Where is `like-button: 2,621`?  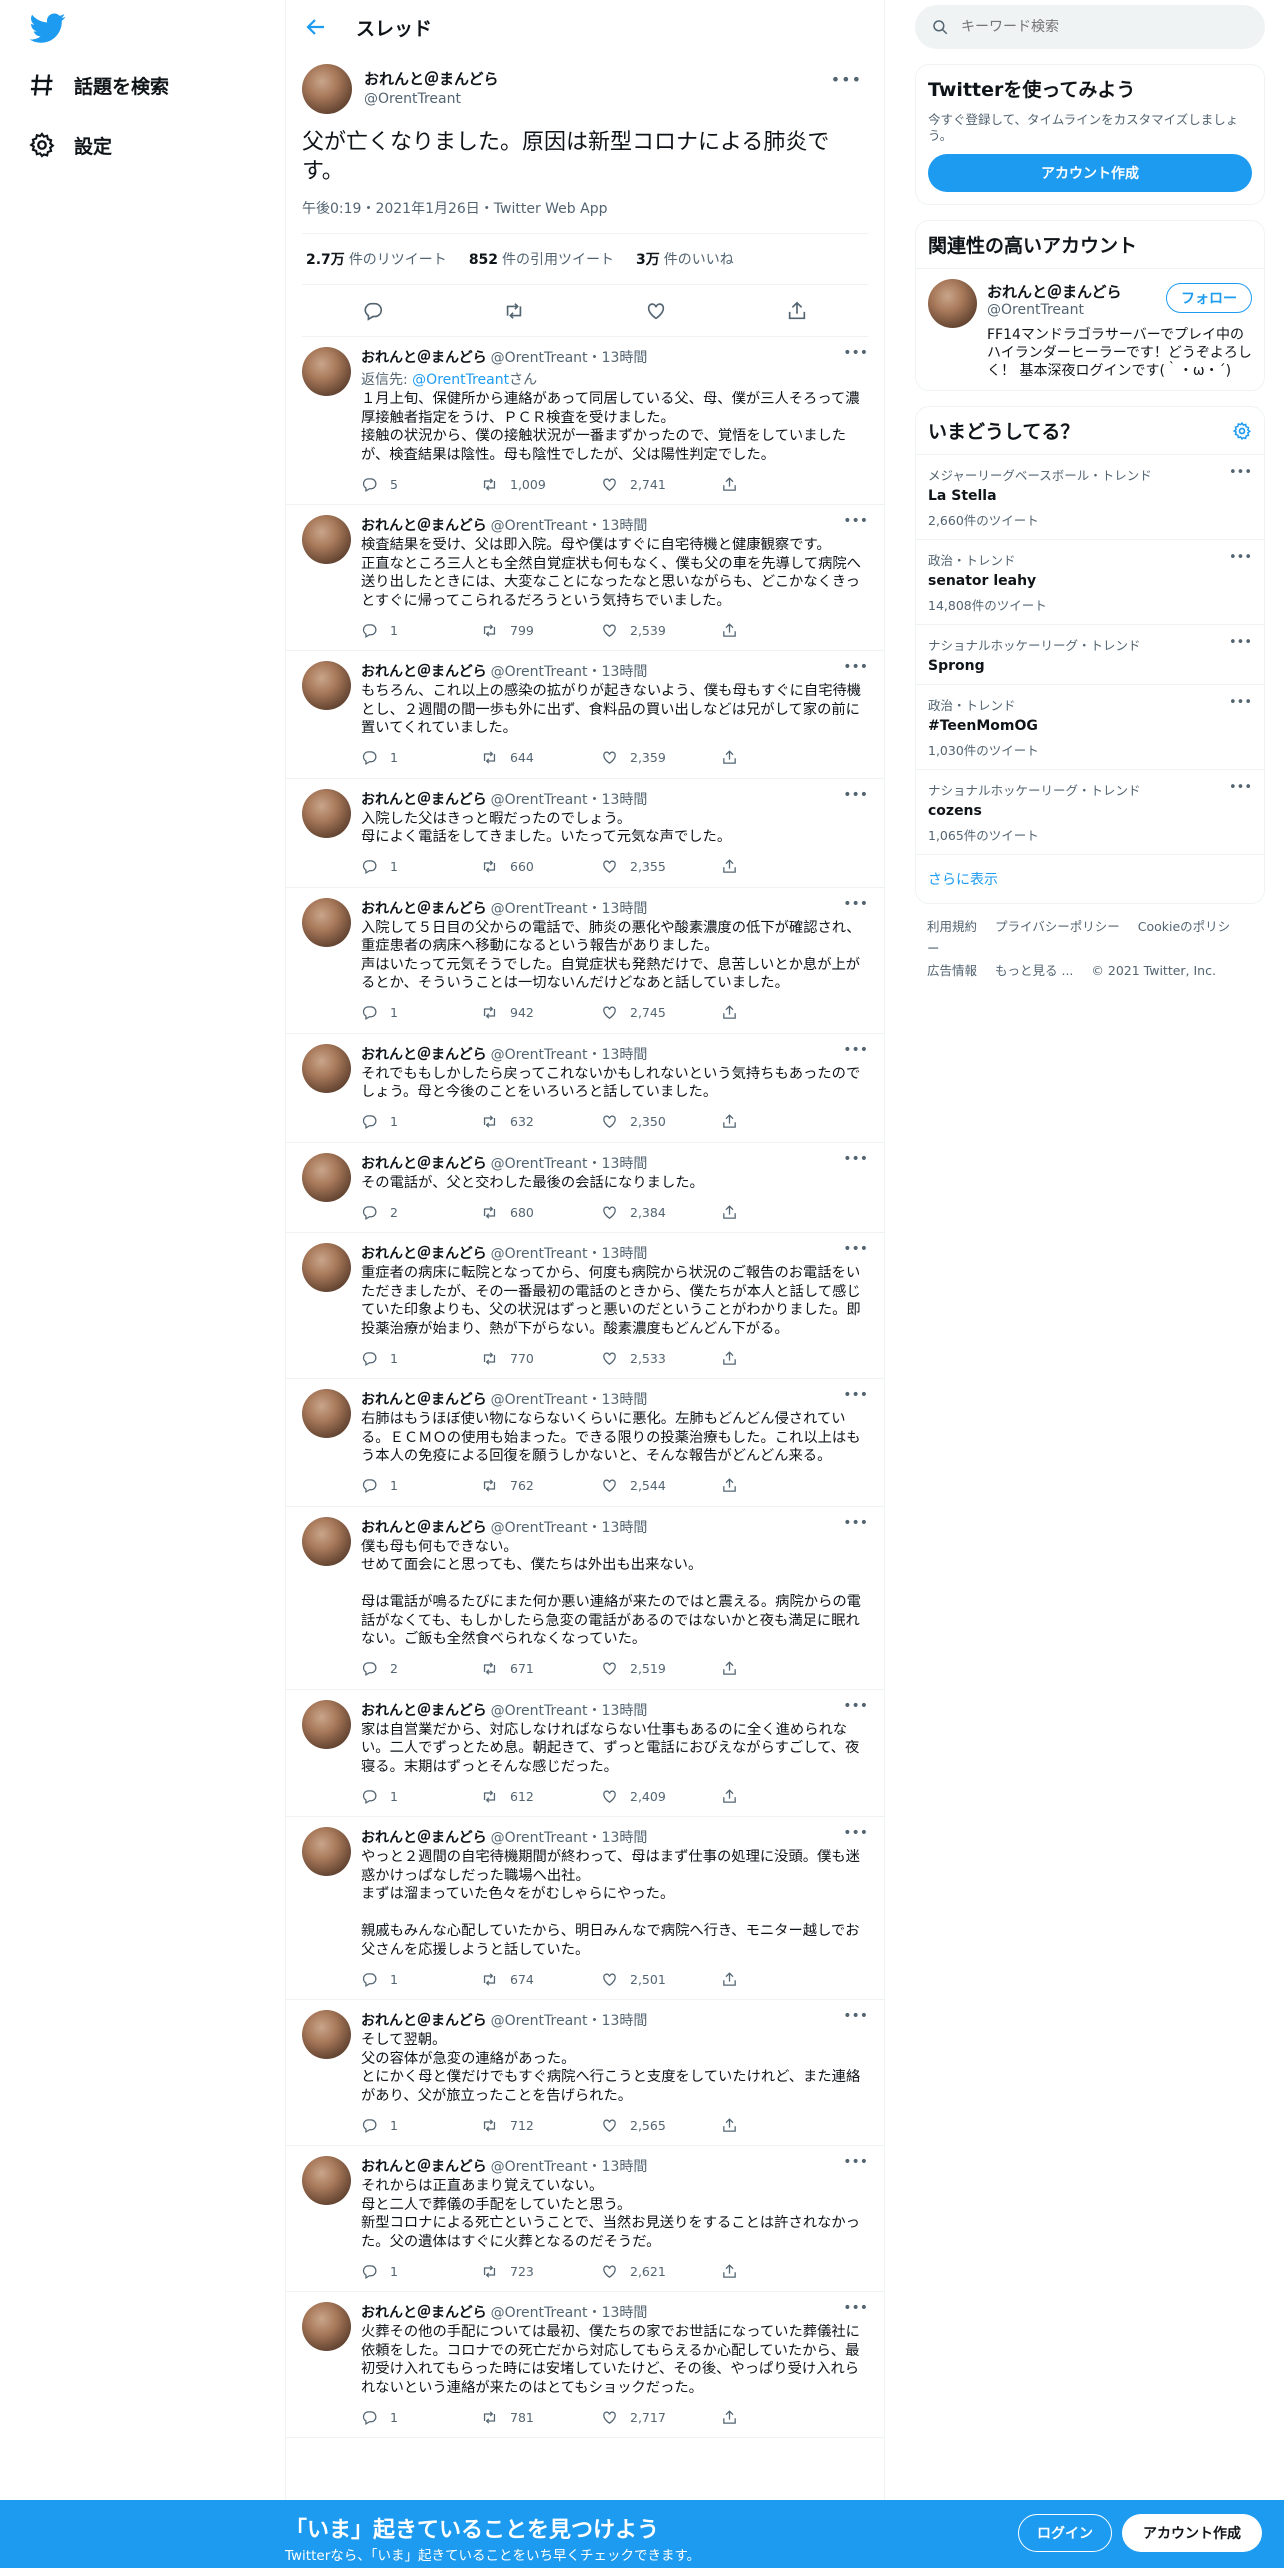
like-button: 2,621 is located at coordinates (661, 2271).